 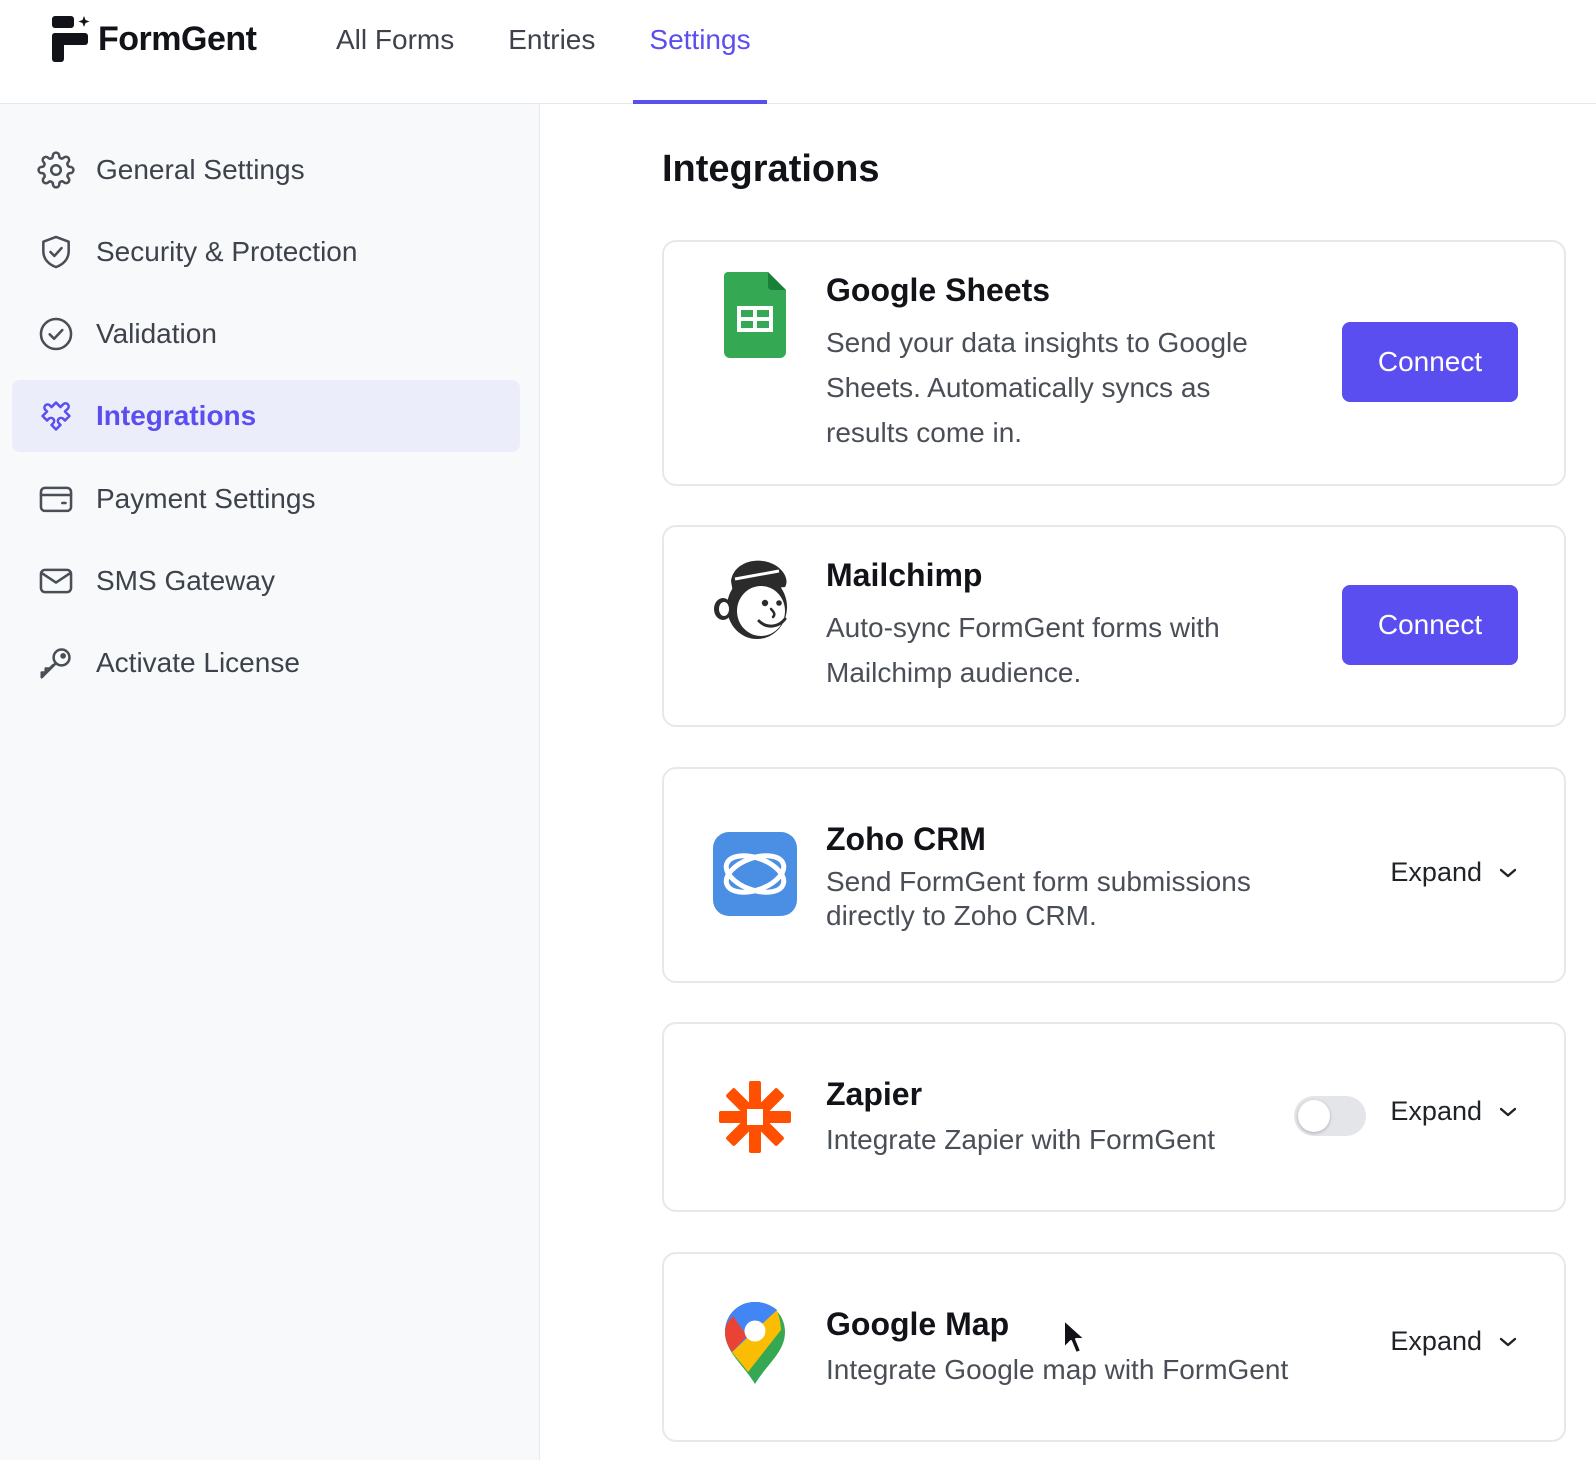 I want to click on nav-label: Settings, so click(x=700, y=39).